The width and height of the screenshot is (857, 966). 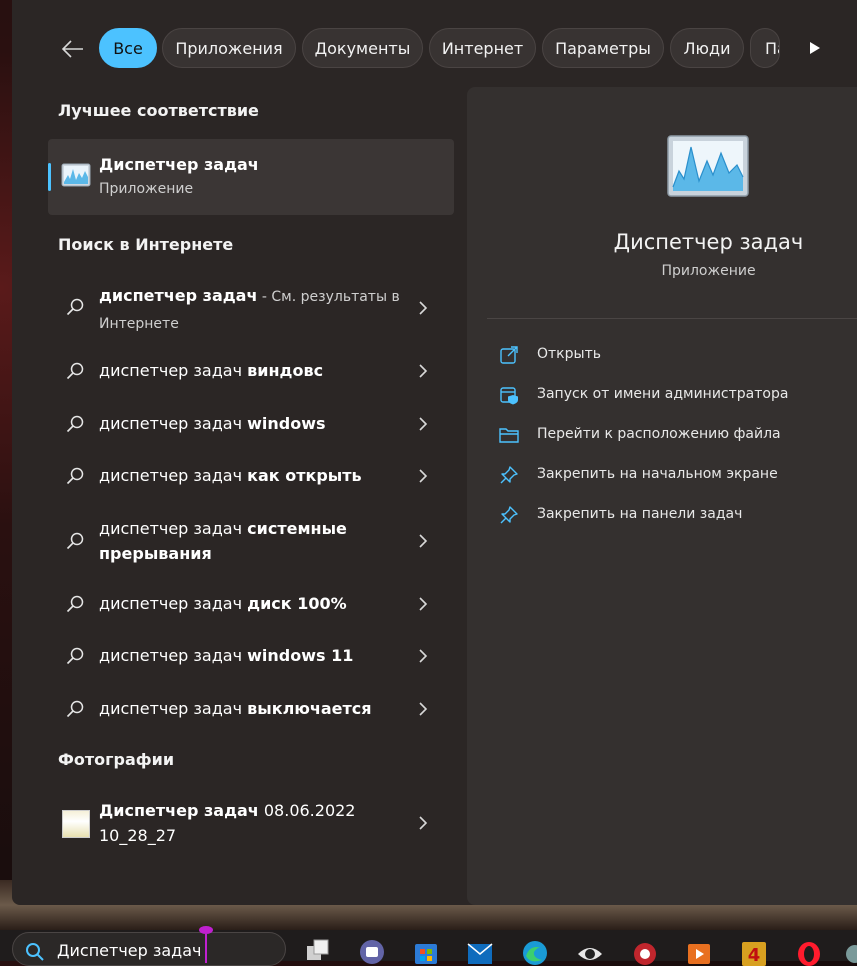 I want to click on filter-chip-settings: Параметры, so click(x=603, y=48).